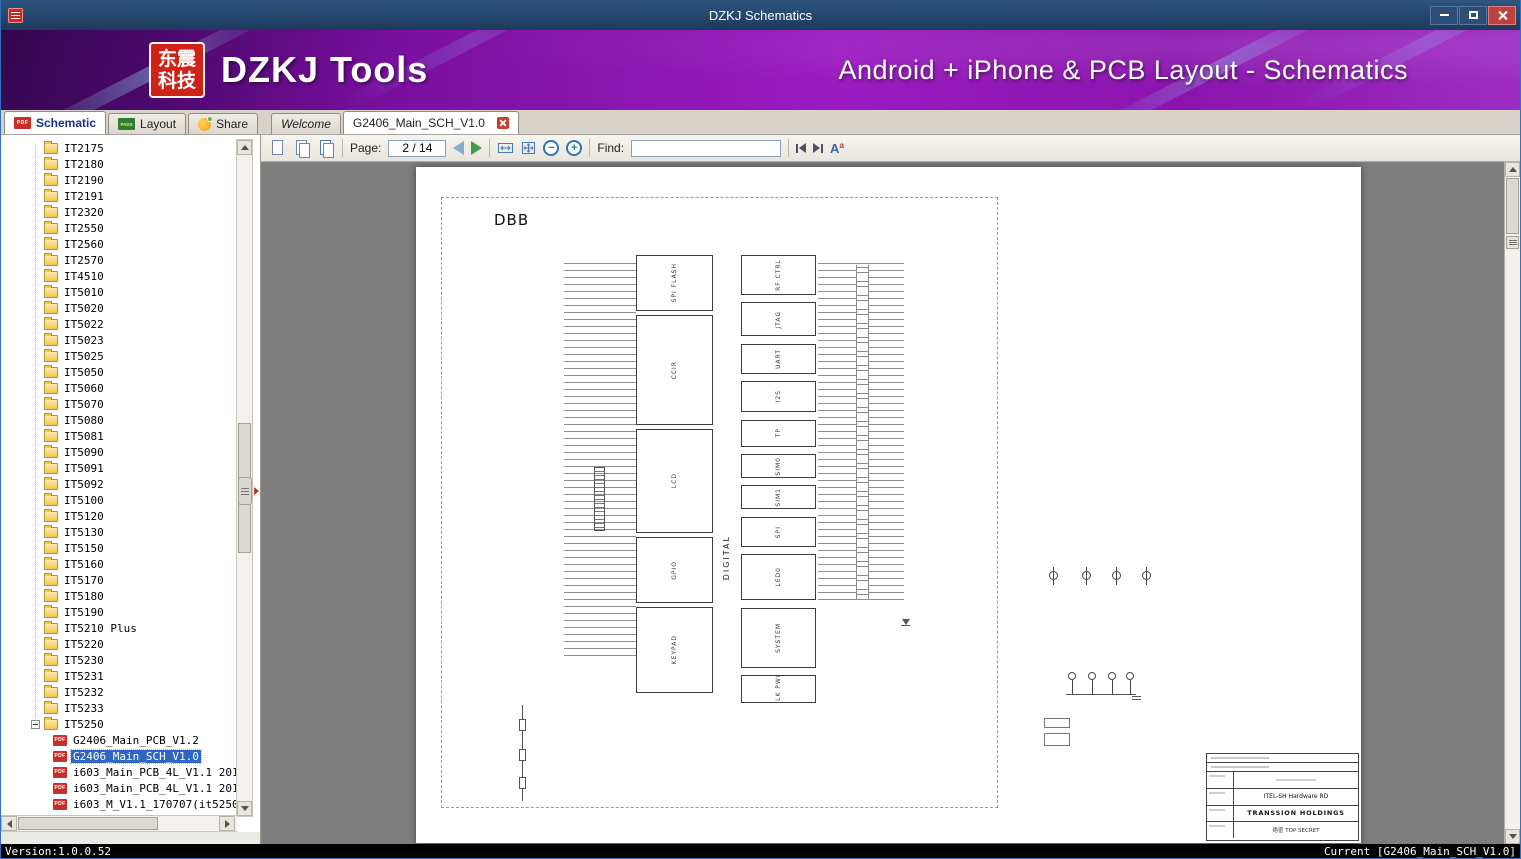  What do you see at coordinates (674, 370) in the screenshot?
I see `chip-block: CCIR` at bounding box center [674, 370].